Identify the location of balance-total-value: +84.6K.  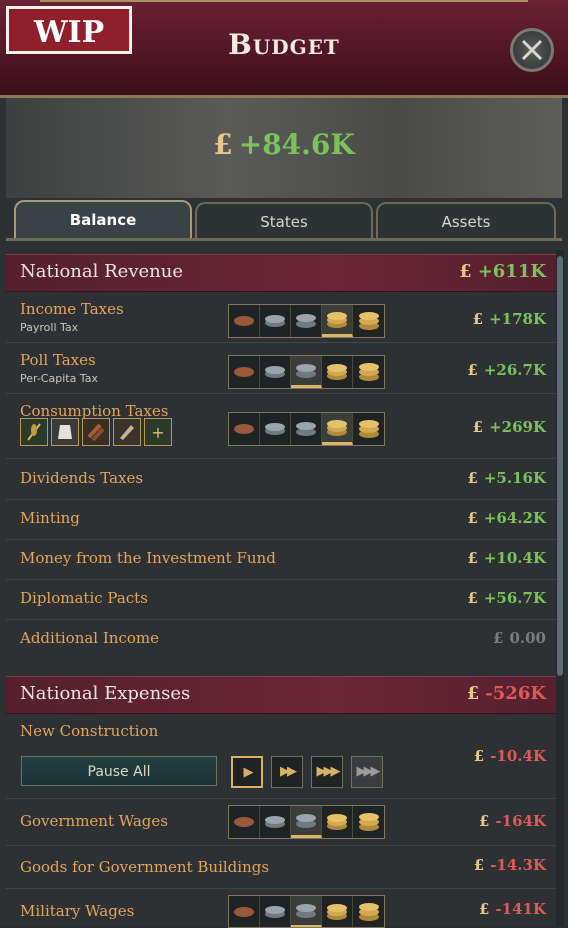
(296, 144).